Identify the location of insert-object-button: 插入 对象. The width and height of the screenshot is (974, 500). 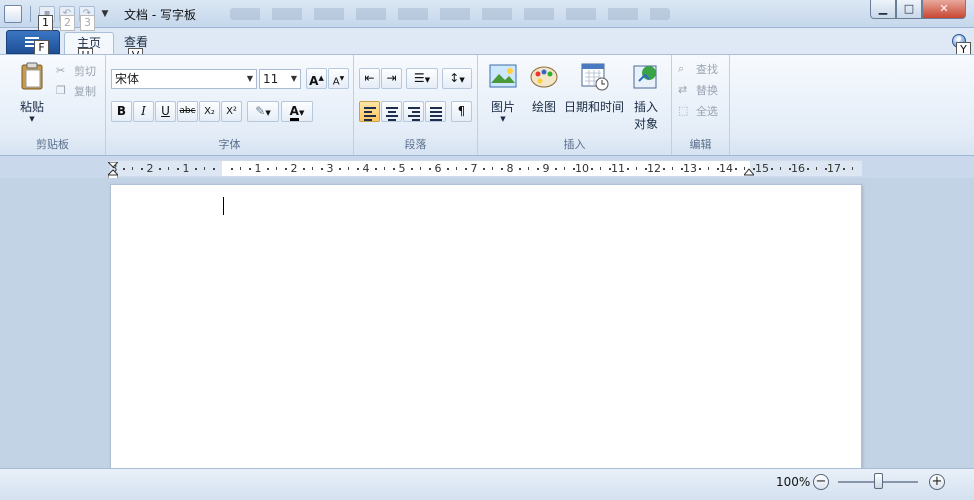
(646, 96).